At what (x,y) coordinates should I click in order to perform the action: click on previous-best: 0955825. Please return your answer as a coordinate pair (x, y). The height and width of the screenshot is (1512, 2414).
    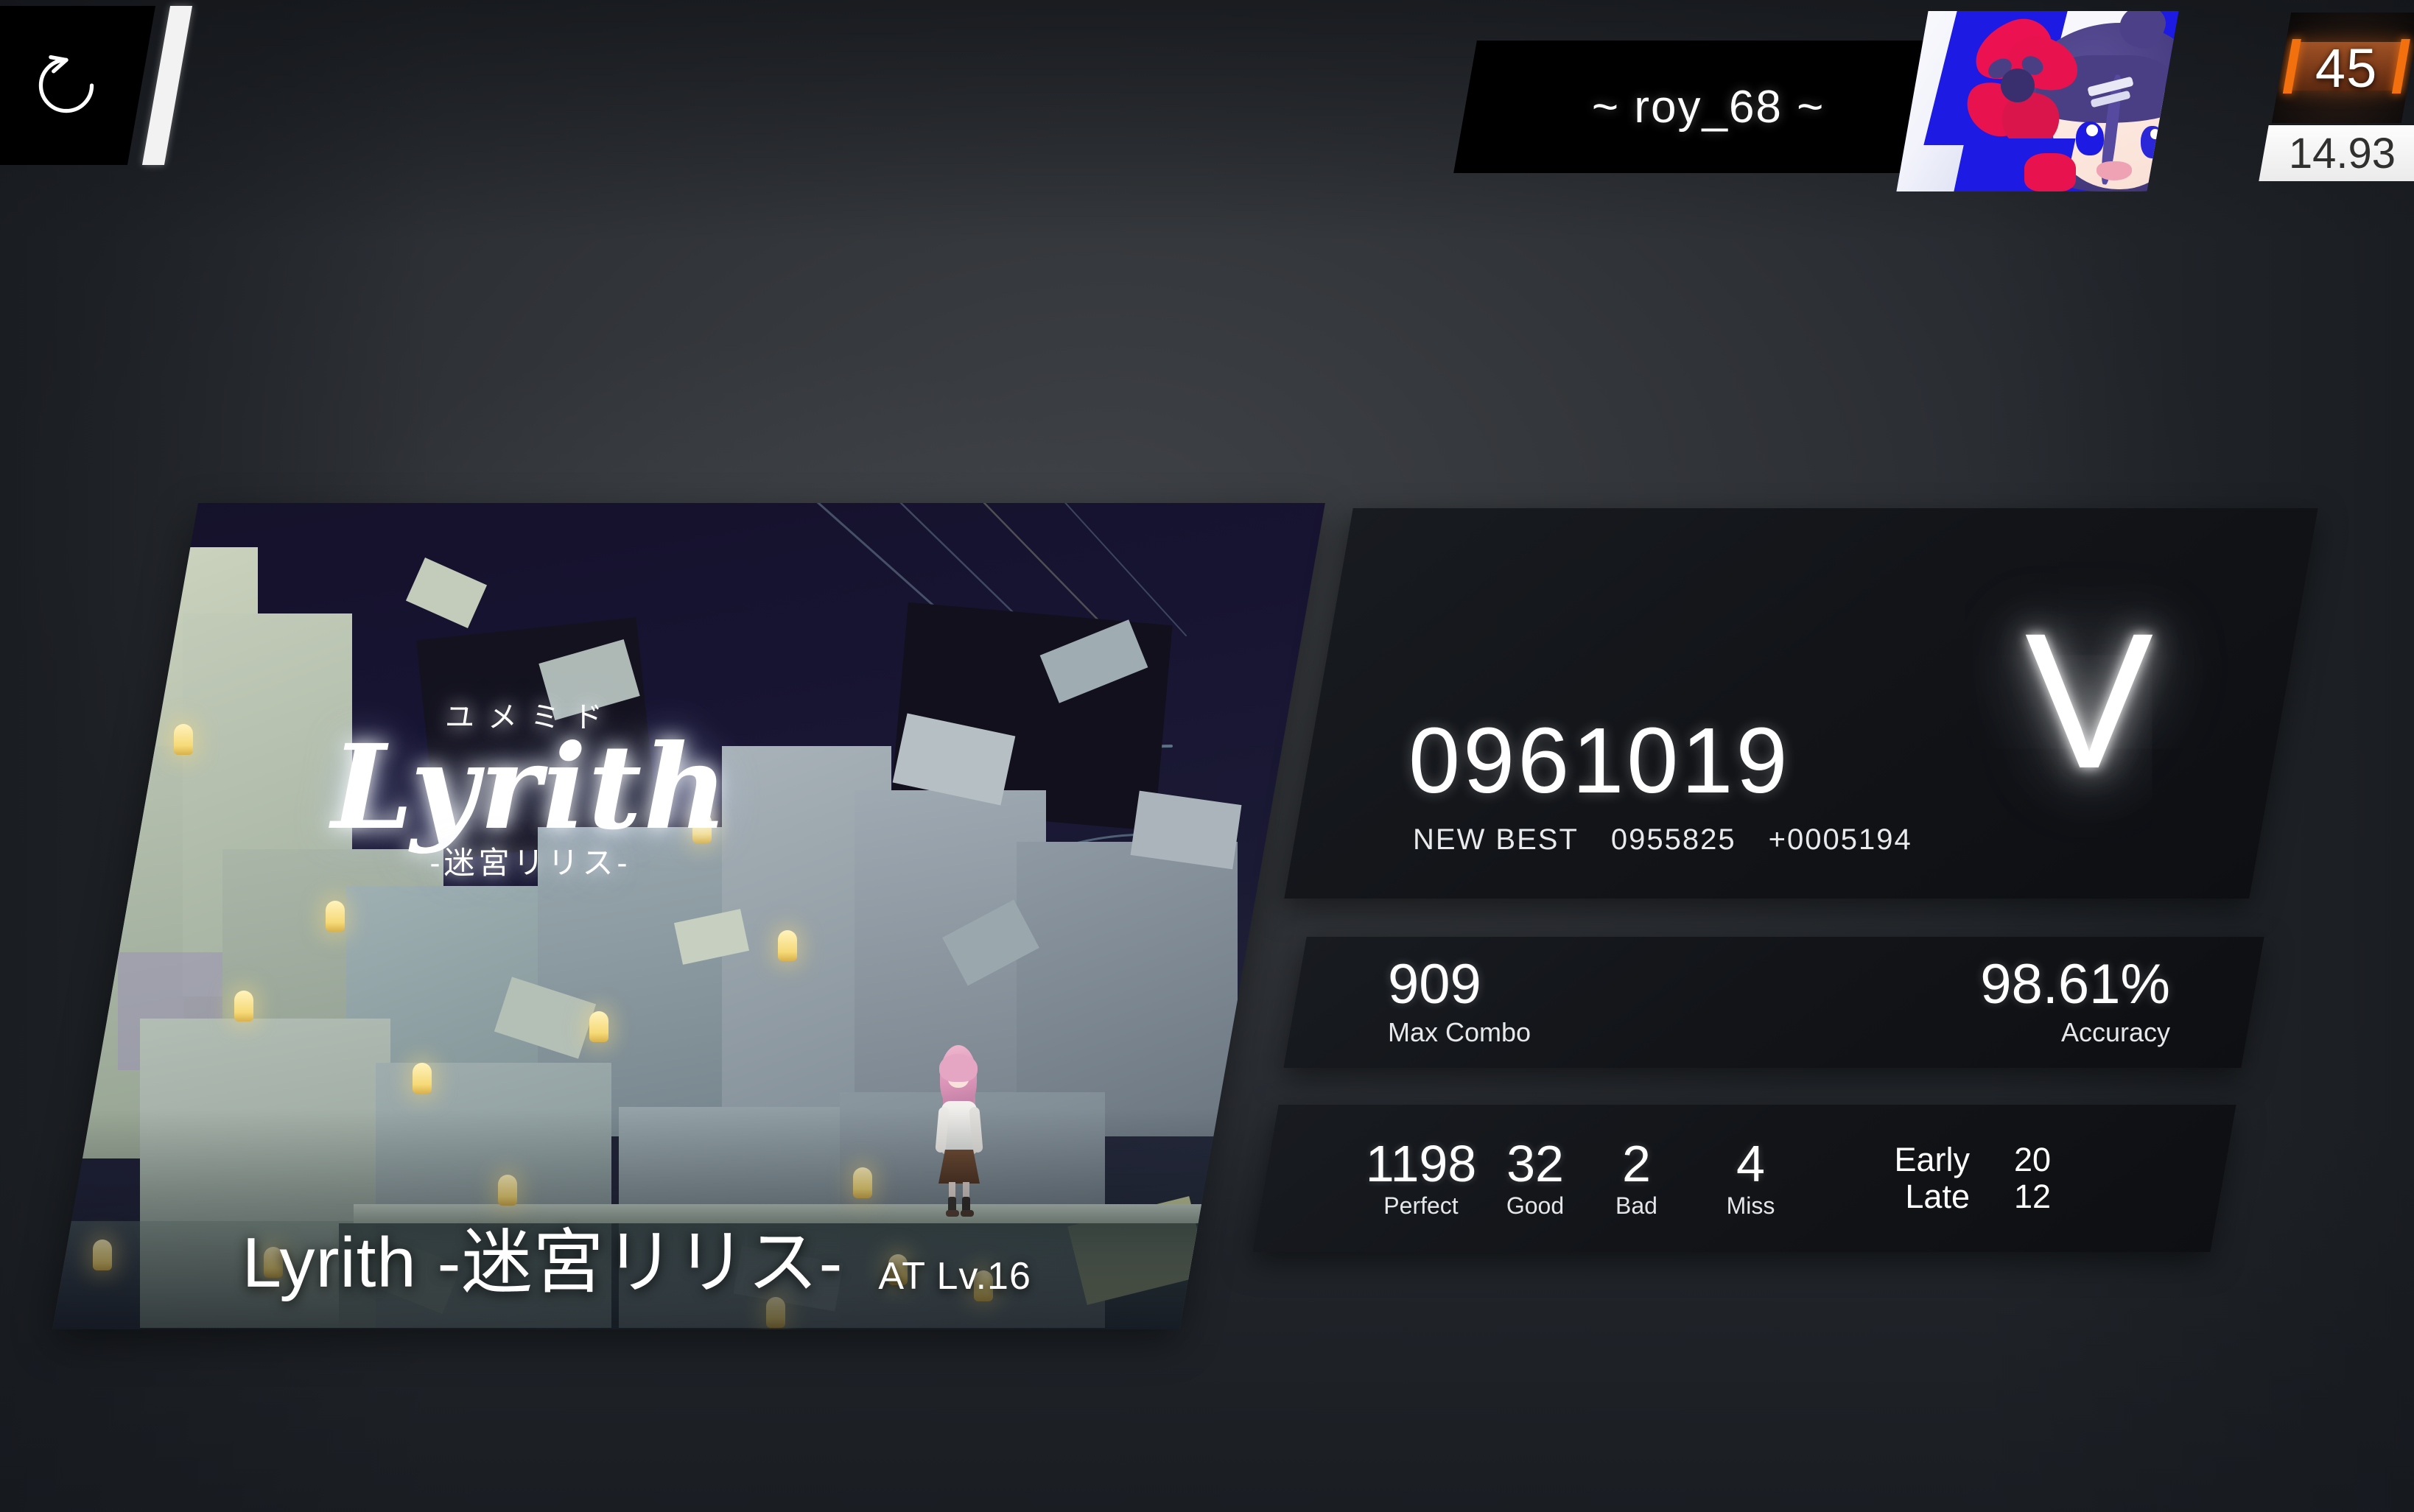
    Looking at the image, I should click on (1673, 839).